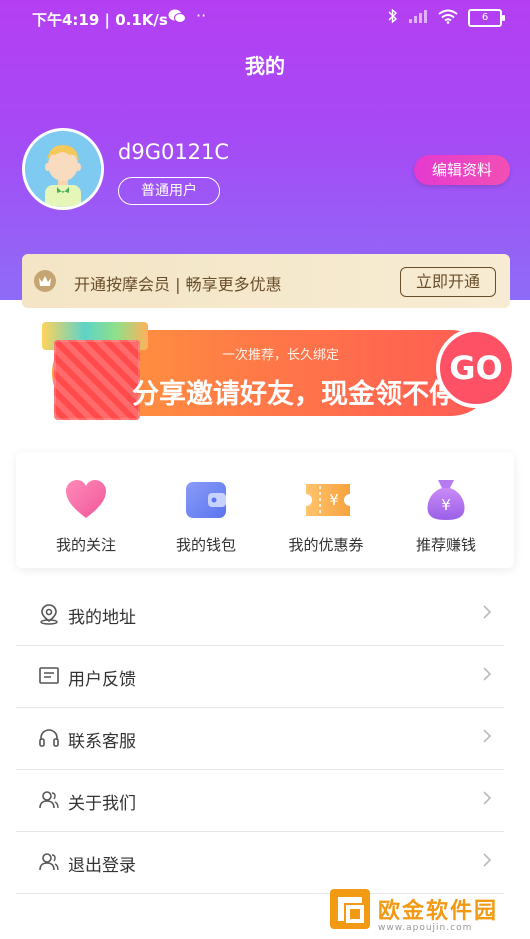  What do you see at coordinates (174, 152) in the screenshot?
I see `username: d9G0121C` at bounding box center [174, 152].